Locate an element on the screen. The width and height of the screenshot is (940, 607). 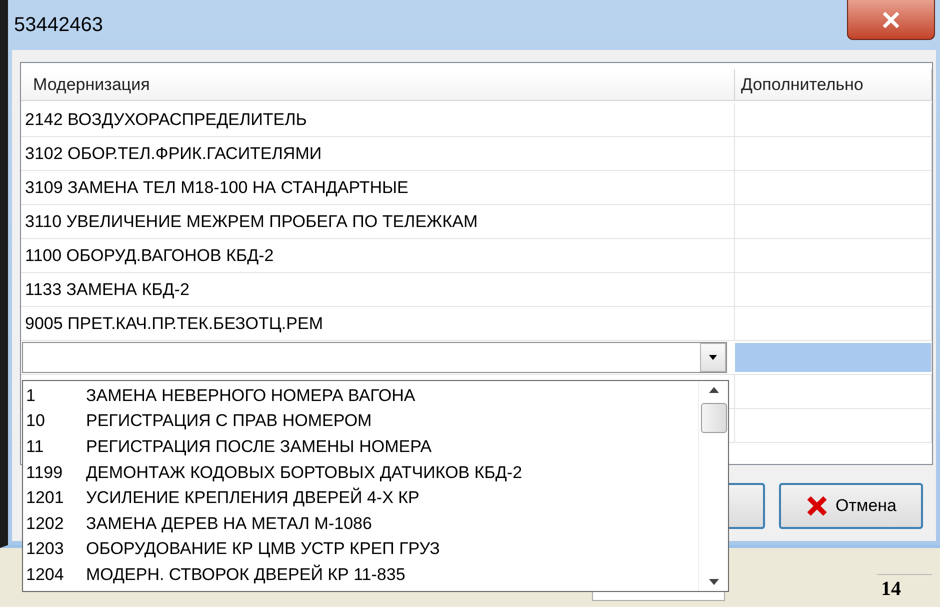
caret-icon is located at coordinates (713, 357).